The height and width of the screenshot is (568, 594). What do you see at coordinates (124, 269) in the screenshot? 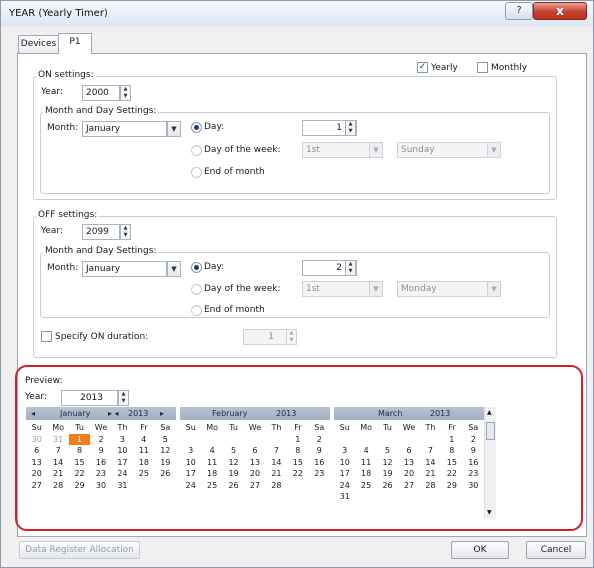
I see `off-month-select: January` at bounding box center [124, 269].